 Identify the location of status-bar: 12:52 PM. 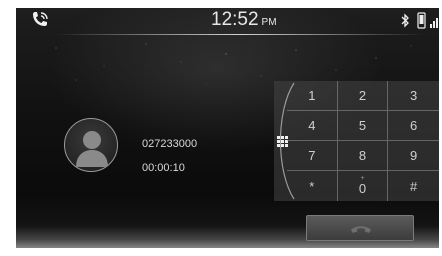
(227, 22).